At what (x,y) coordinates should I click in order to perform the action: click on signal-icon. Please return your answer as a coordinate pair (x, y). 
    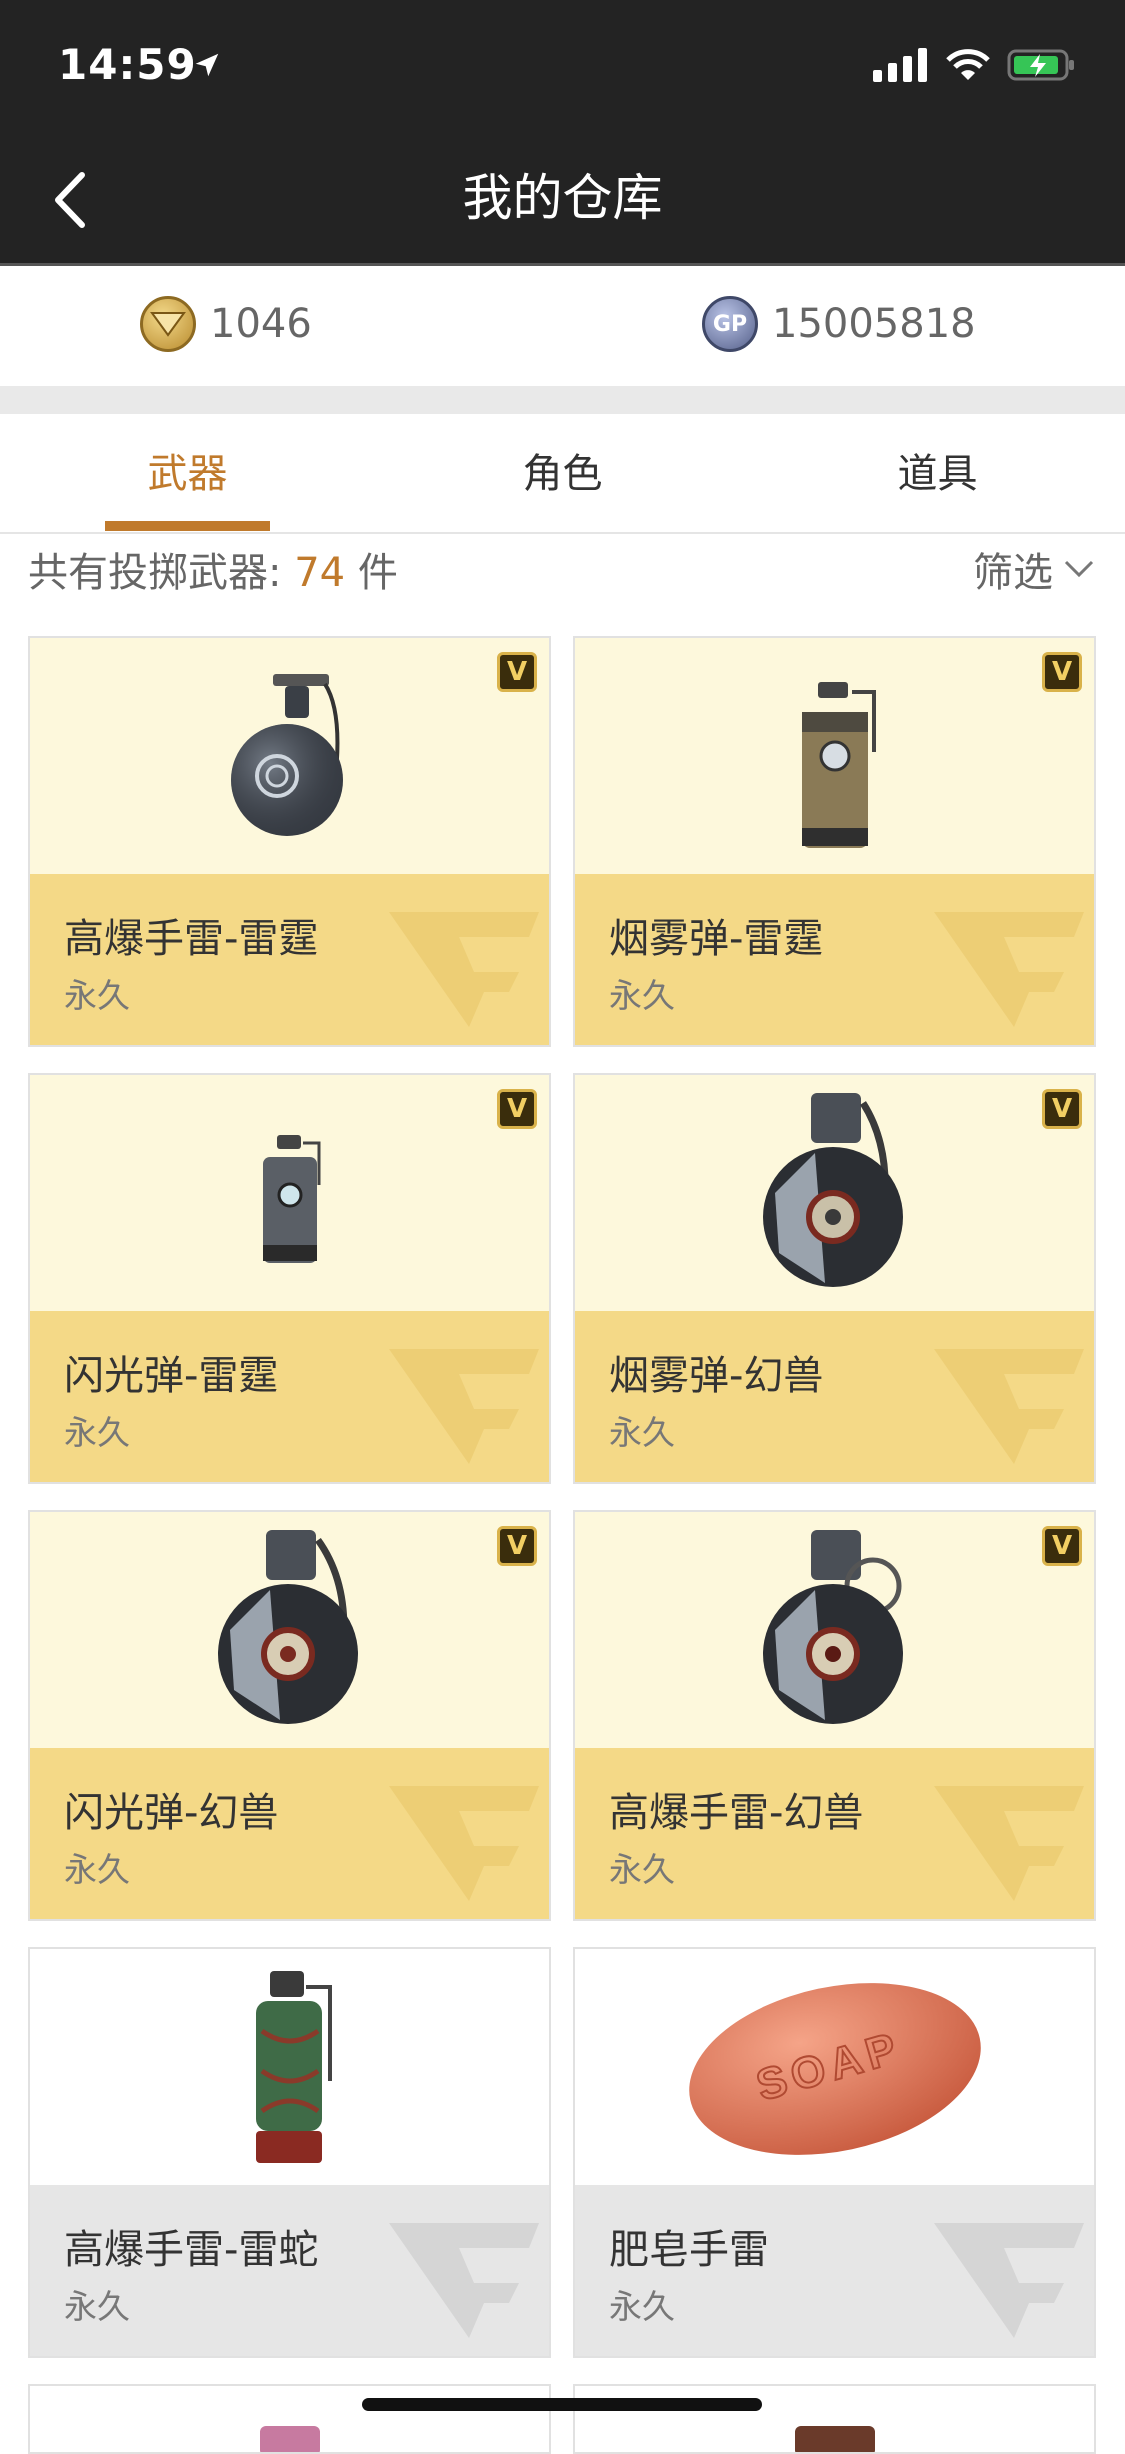
    Looking at the image, I should click on (900, 65).